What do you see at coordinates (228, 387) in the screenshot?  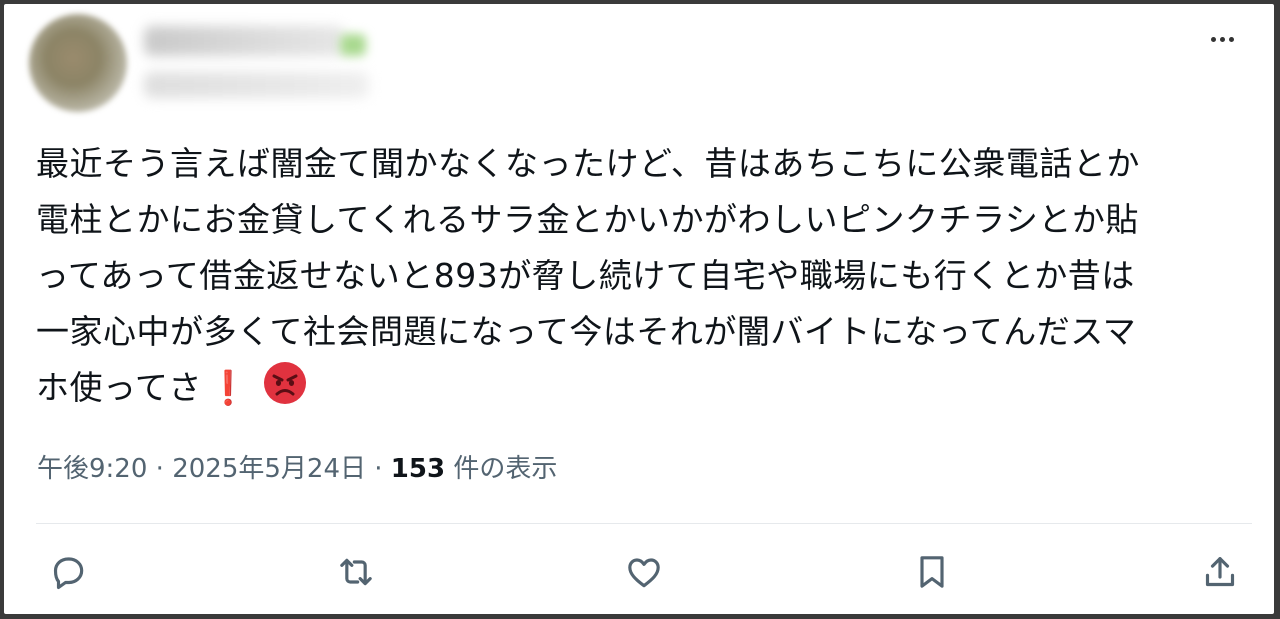 I see `exclamation-icon: ❗` at bounding box center [228, 387].